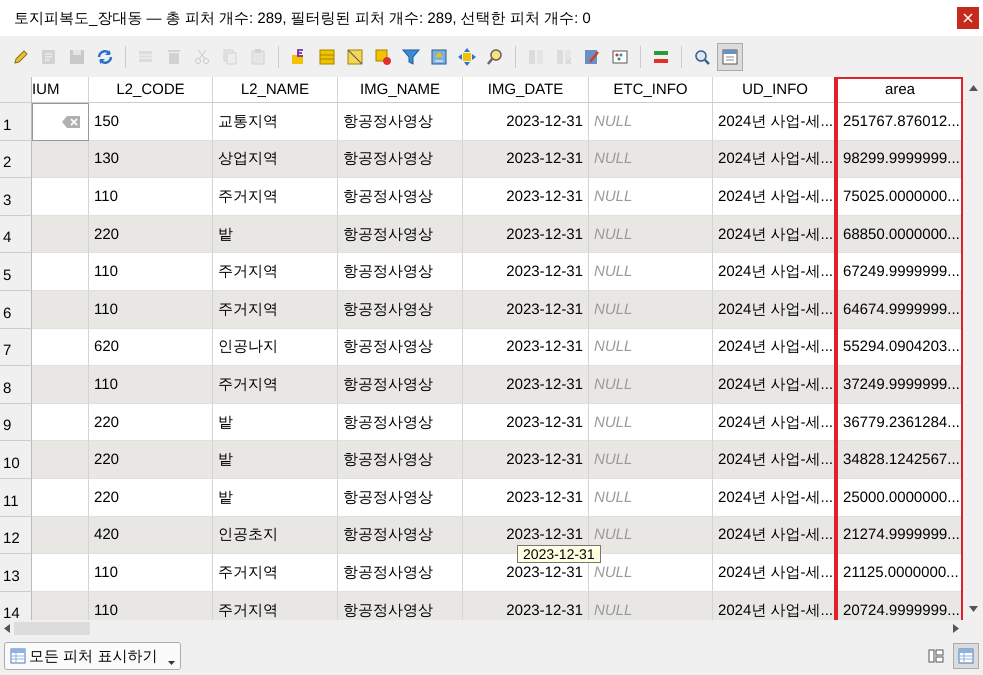 The width and height of the screenshot is (983, 675). Describe the element at coordinates (16, 573) in the screenshot. I see `row-number: 13` at that location.